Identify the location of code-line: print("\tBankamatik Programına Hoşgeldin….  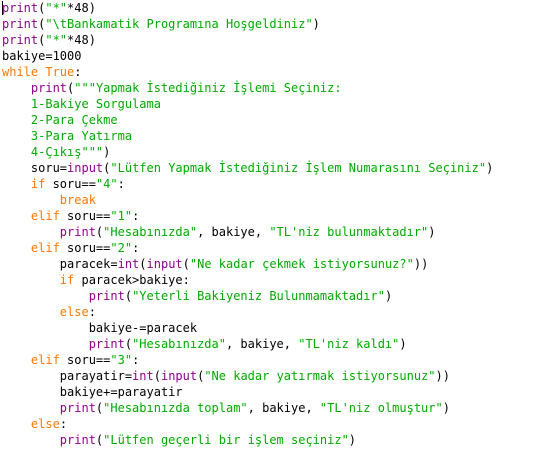
(161, 24).